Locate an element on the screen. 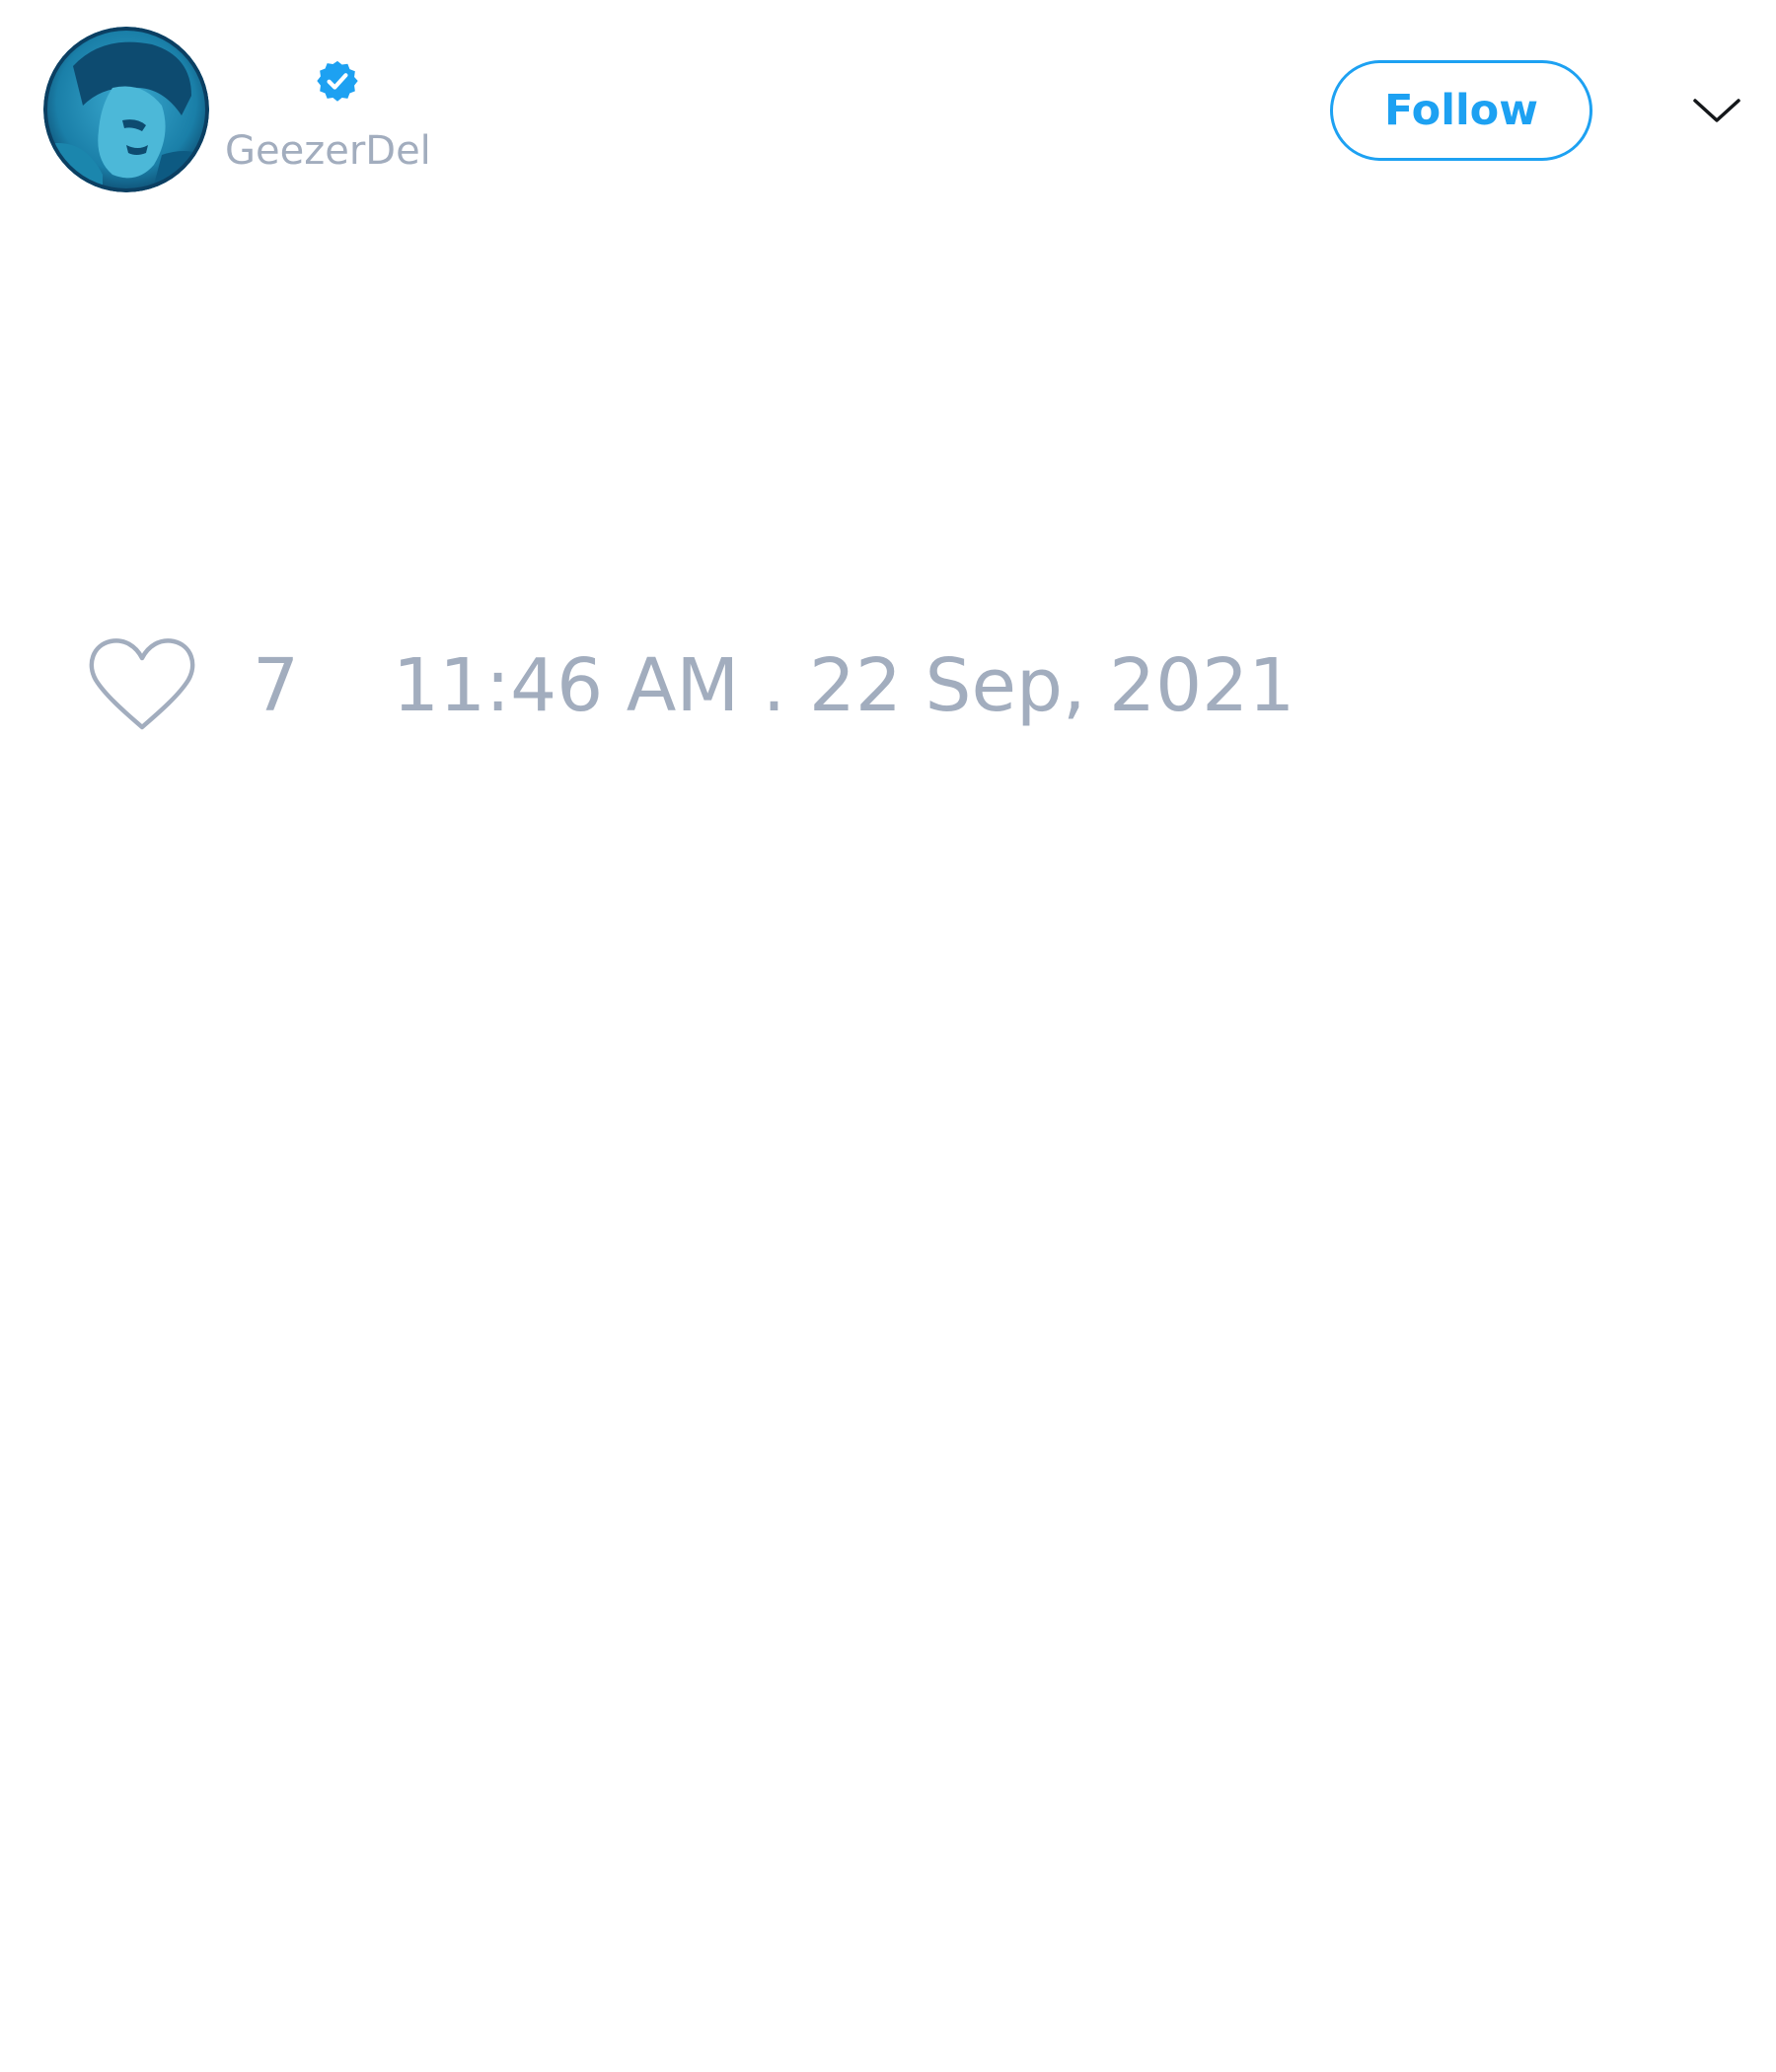 The height and width of the screenshot is (2072, 1776). avatar is located at coordinates (126, 110).